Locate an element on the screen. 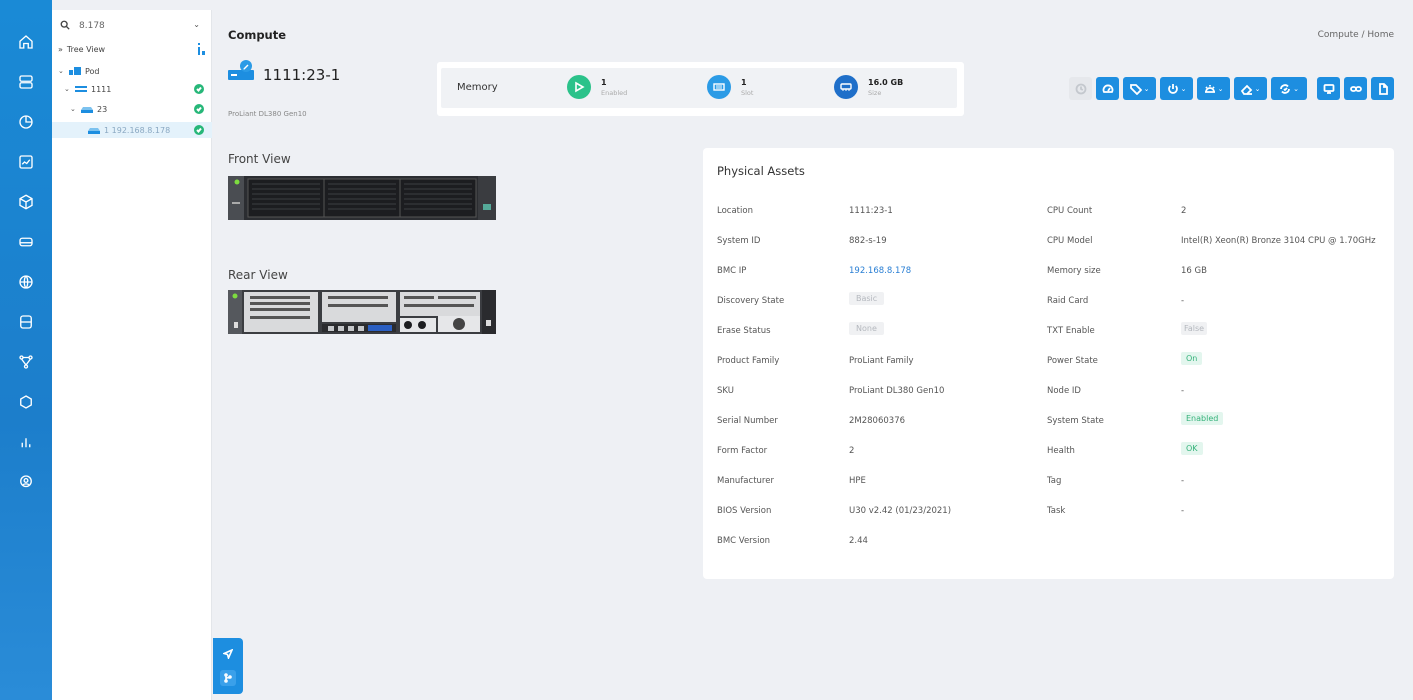 Image resolution: width=1413 pixels, height=700 pixels. git-branch-icon is located at coordinates (228, 678).